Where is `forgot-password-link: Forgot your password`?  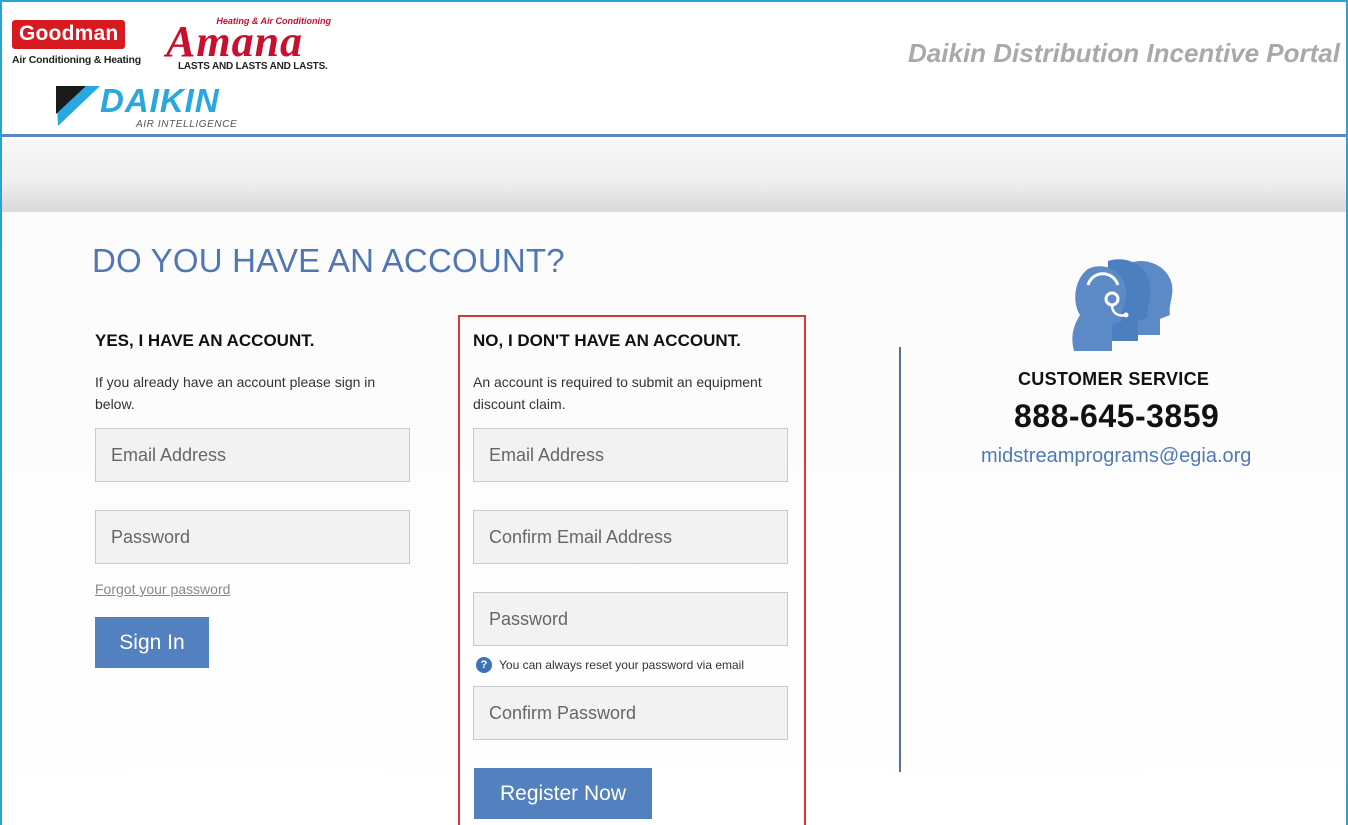 forgot-password-link: Forgot your password is located at coordinates (162, 589).